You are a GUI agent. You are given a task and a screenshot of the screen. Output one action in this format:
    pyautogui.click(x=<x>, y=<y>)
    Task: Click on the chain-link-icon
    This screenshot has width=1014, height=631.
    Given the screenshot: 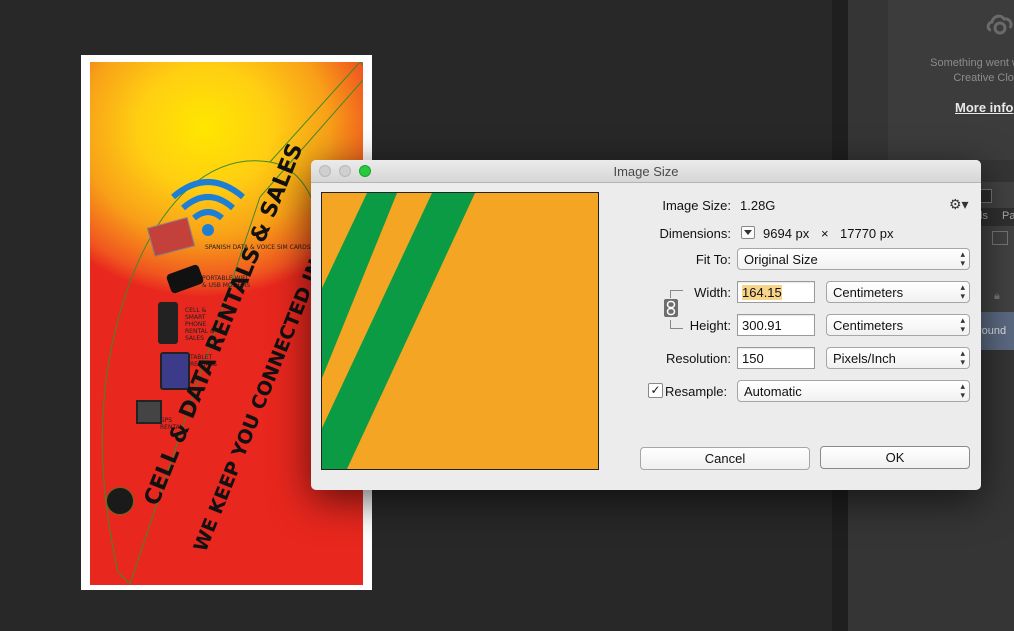 What is the action you would take?
    pyautogui.click(x=671, y=308)
    